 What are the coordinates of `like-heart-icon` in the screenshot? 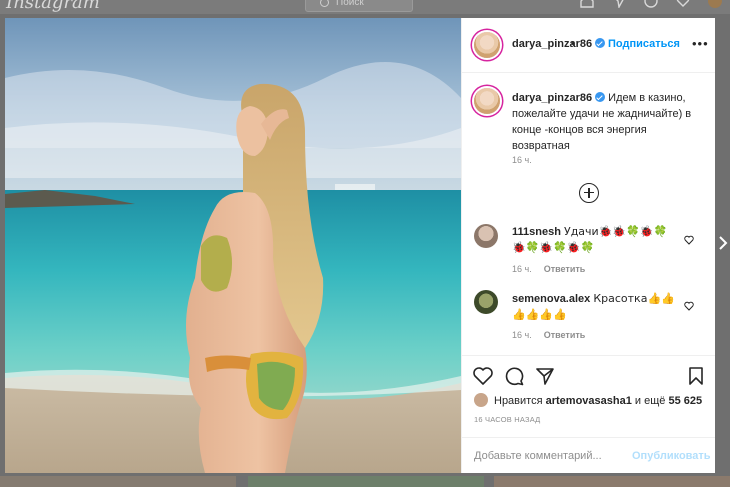 It's located at (483, 376).